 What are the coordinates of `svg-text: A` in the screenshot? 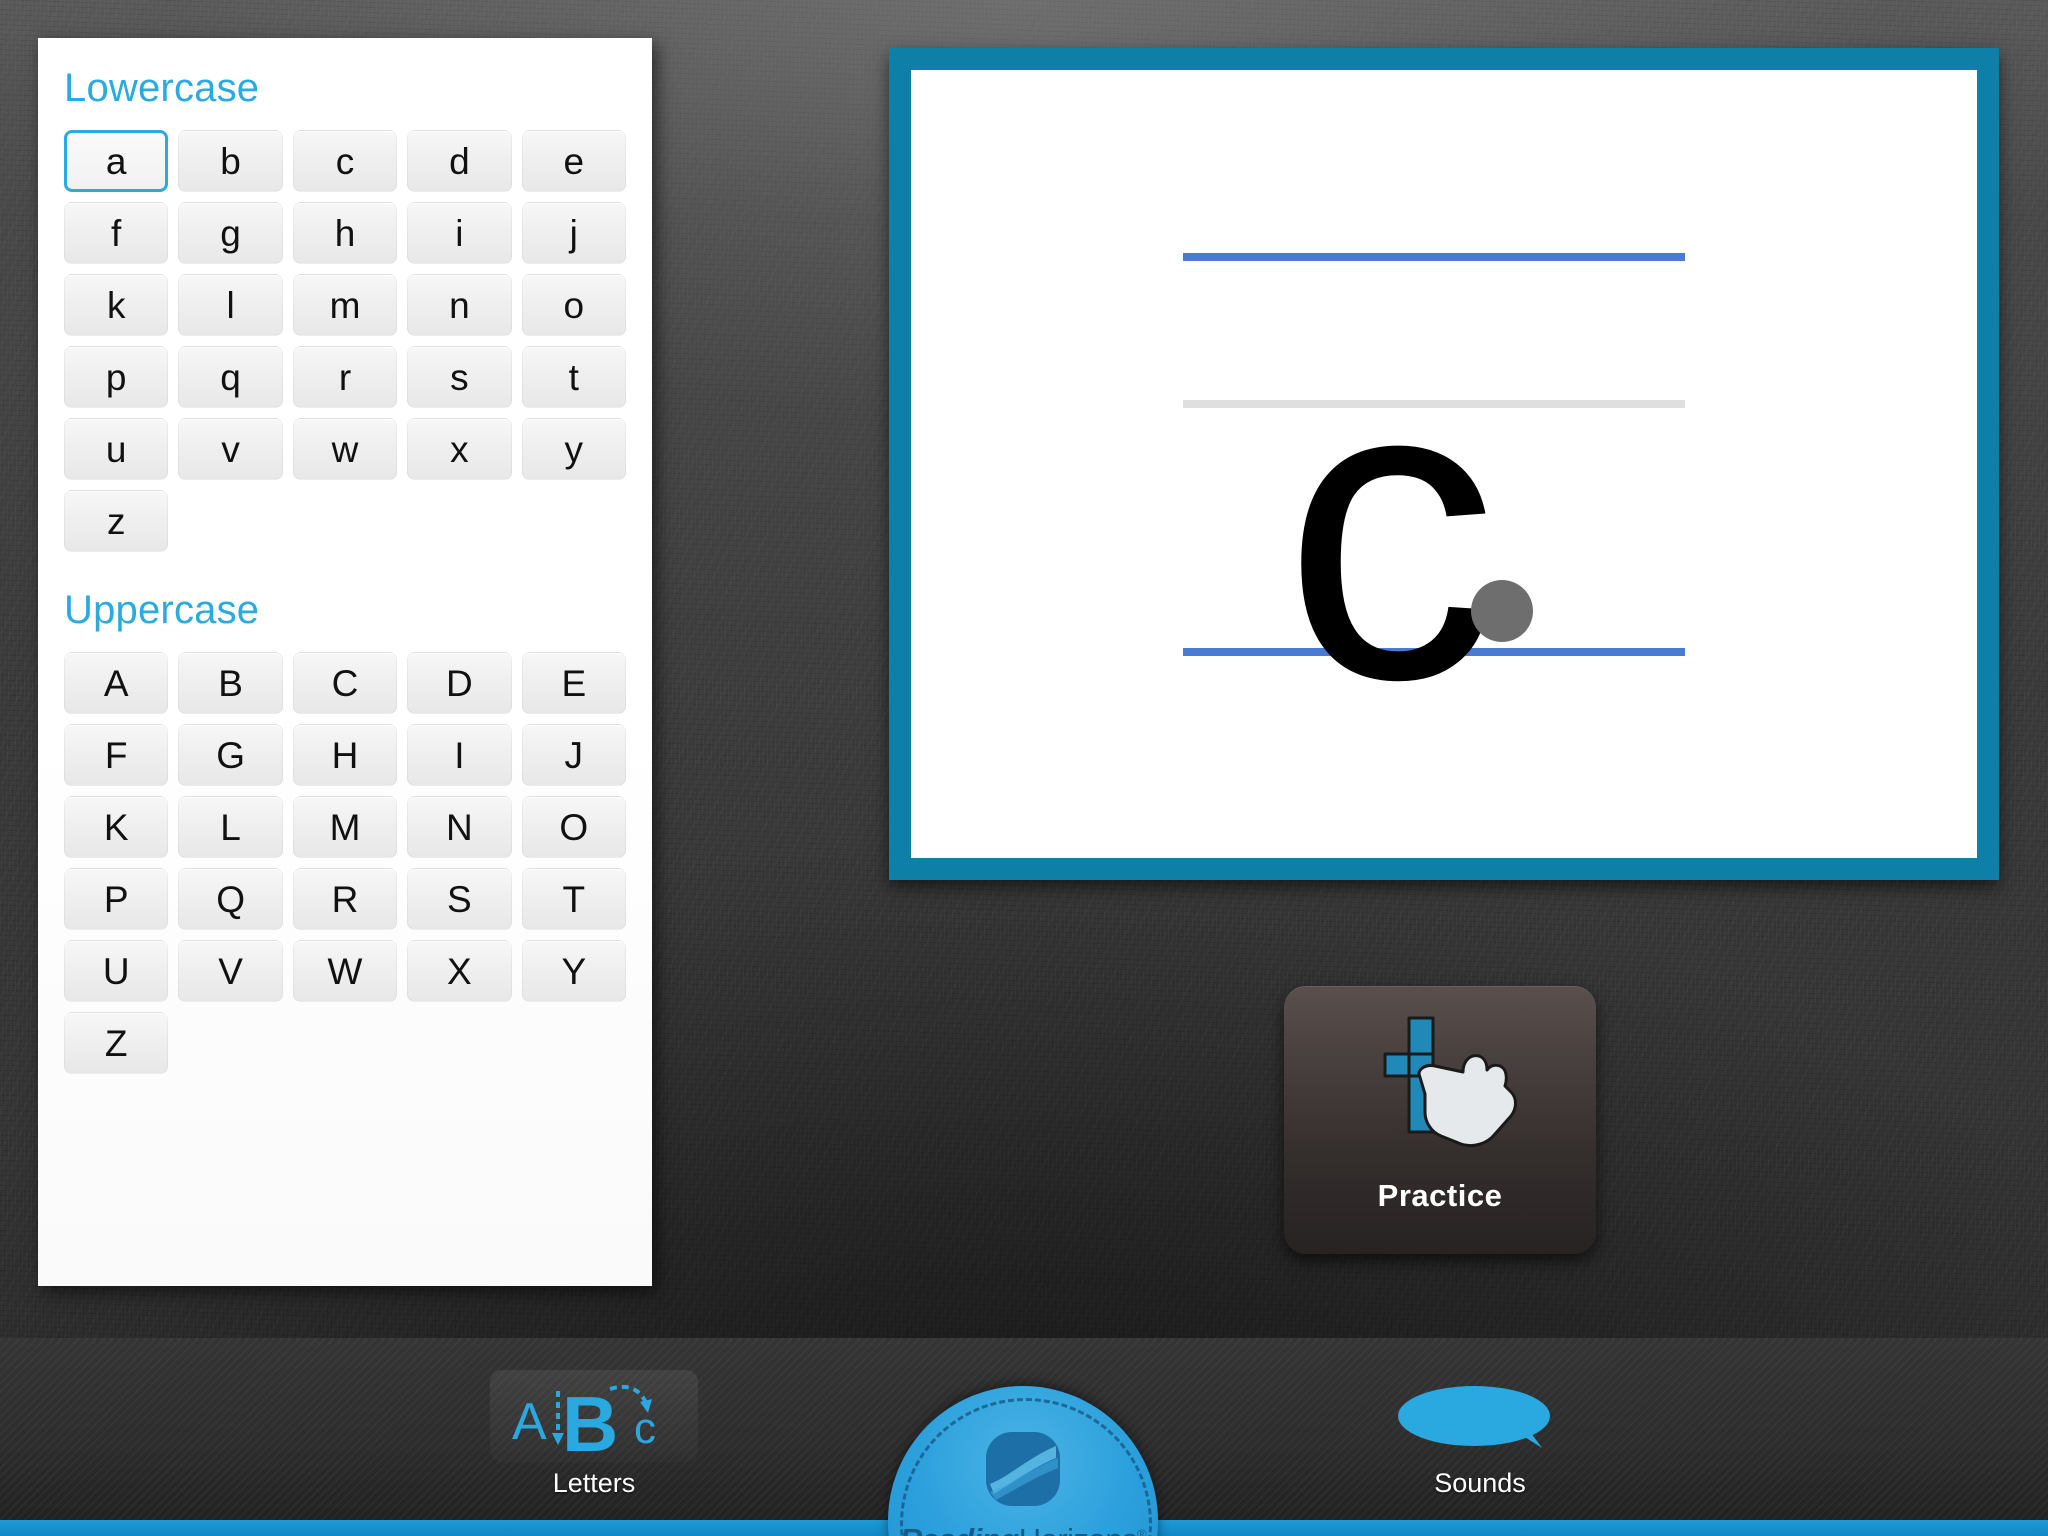 It's located at (529, 1422).